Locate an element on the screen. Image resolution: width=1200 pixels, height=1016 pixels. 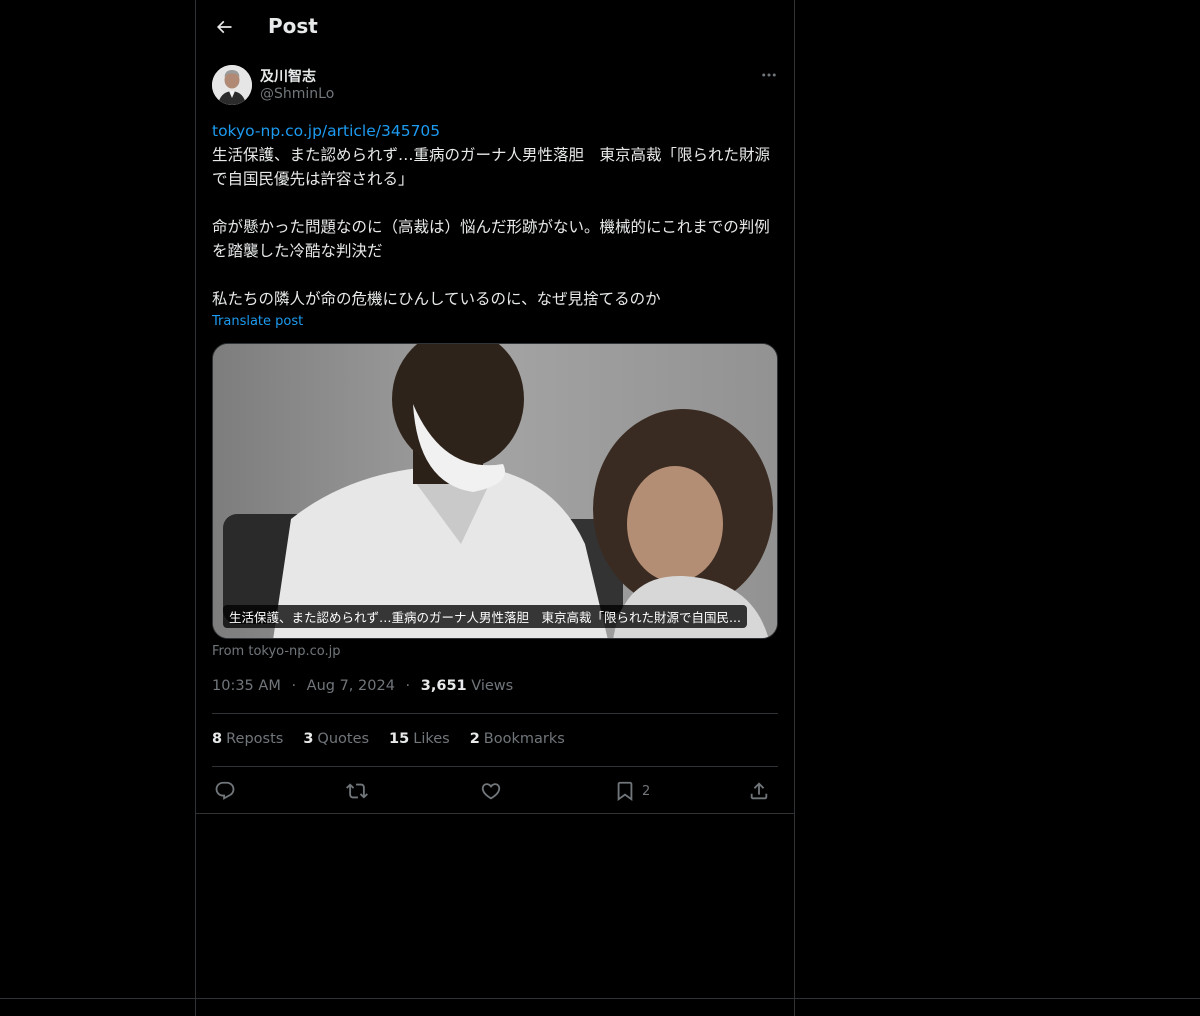
share-icon is located at coordinates (759, 791).